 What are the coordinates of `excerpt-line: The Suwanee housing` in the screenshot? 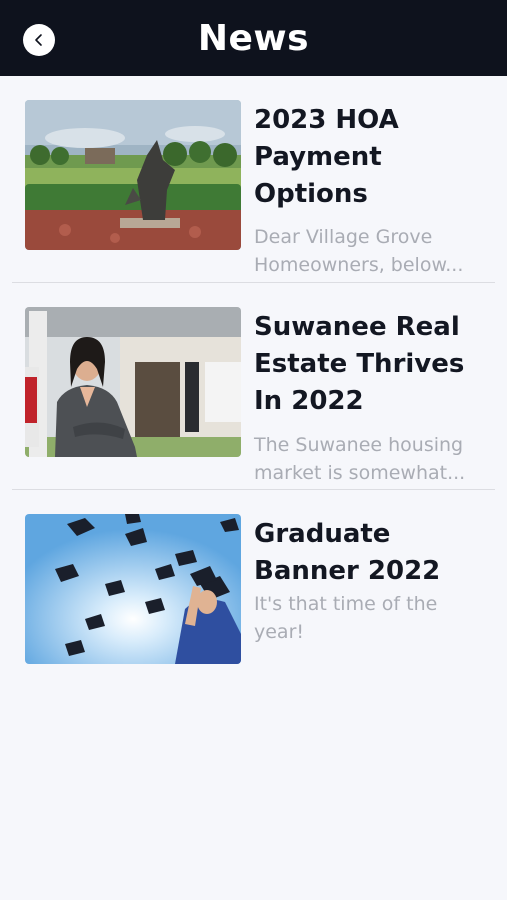 It's located at (359, 445).